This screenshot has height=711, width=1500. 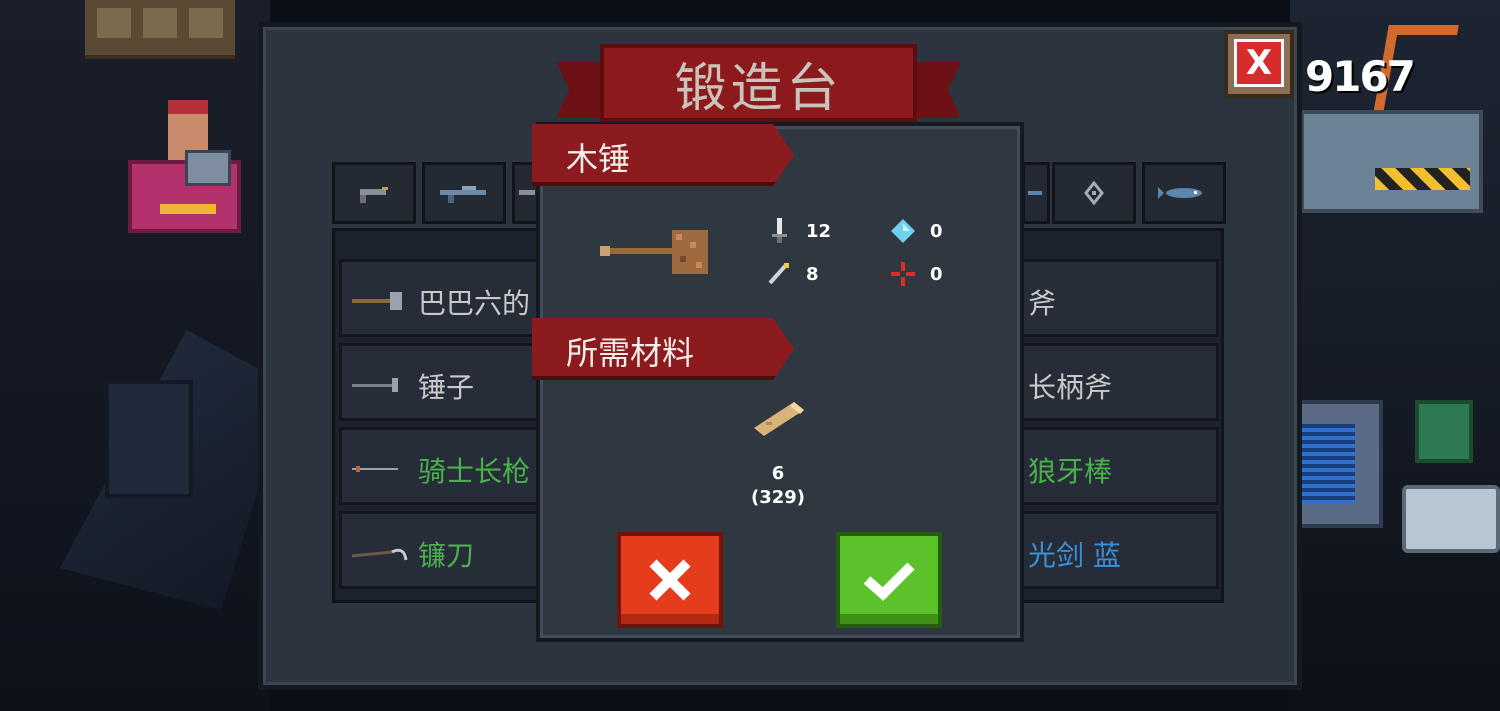 I want to click on stat-accuracy: 0, so click(x=916, y=274).